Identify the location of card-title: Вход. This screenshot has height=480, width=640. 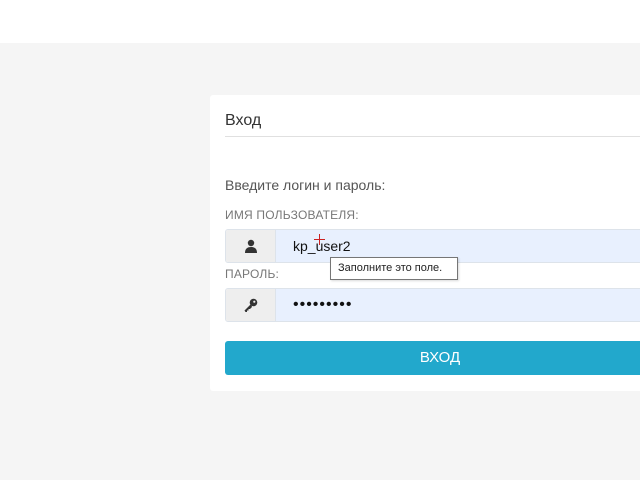
(243, 120).